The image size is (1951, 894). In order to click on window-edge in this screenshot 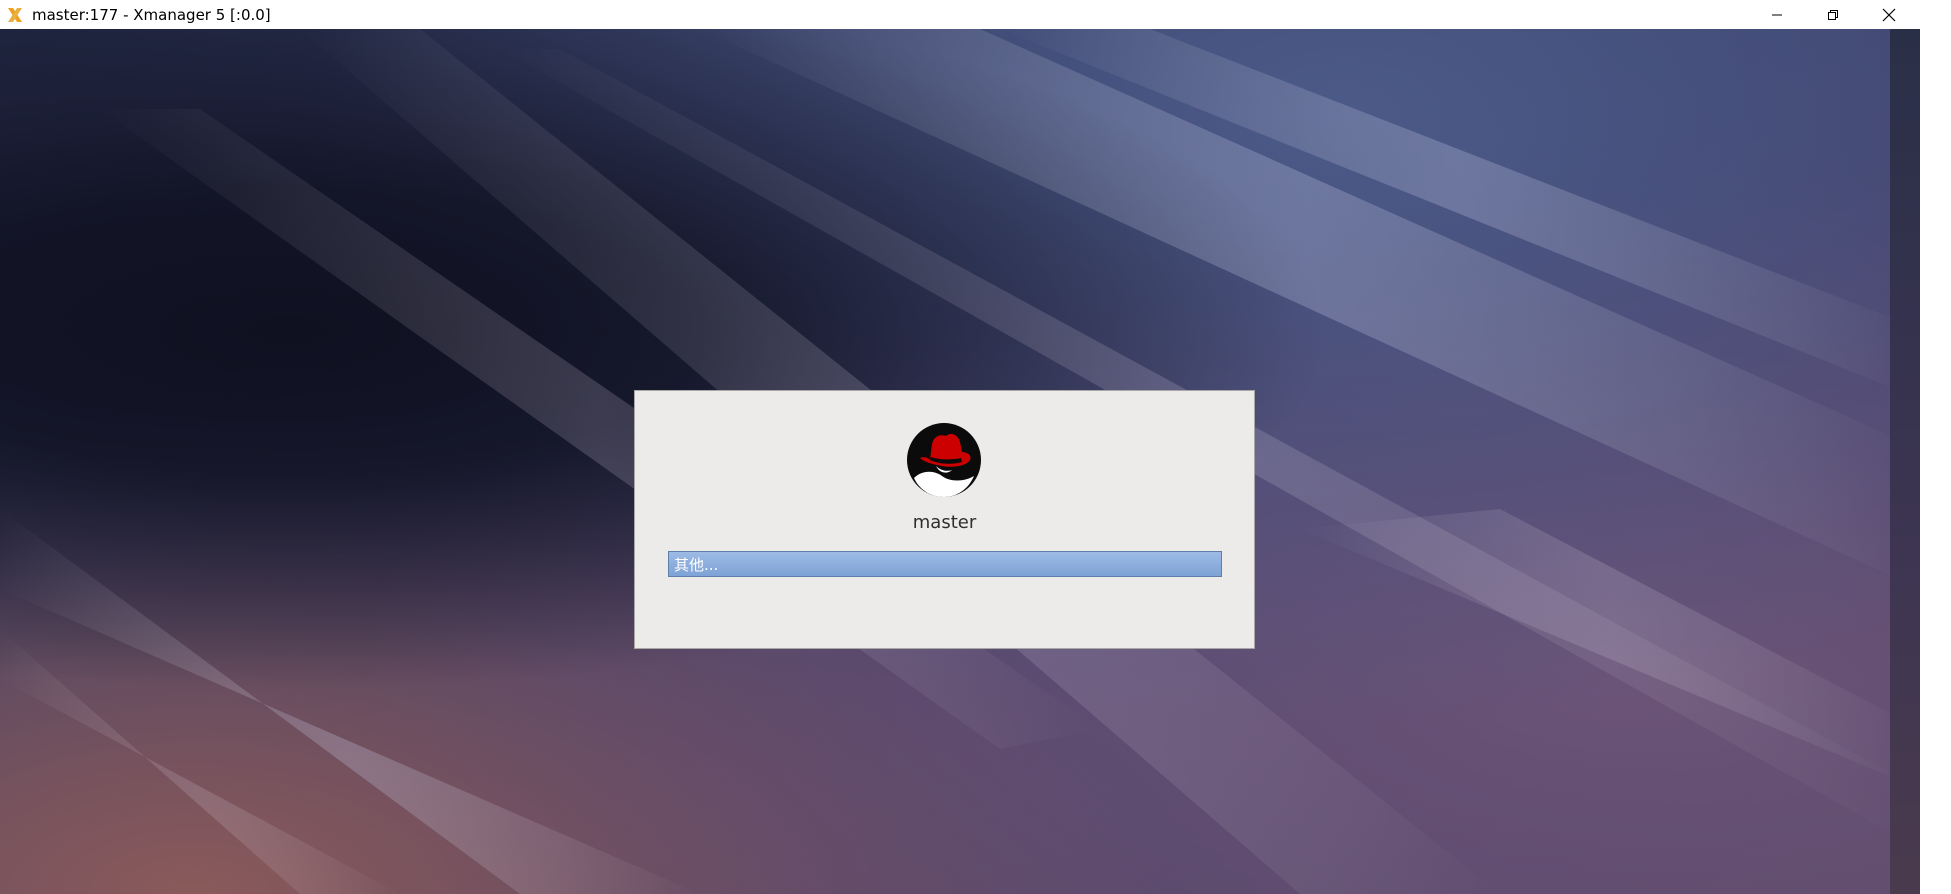, I will do `click(1905, 461)`.